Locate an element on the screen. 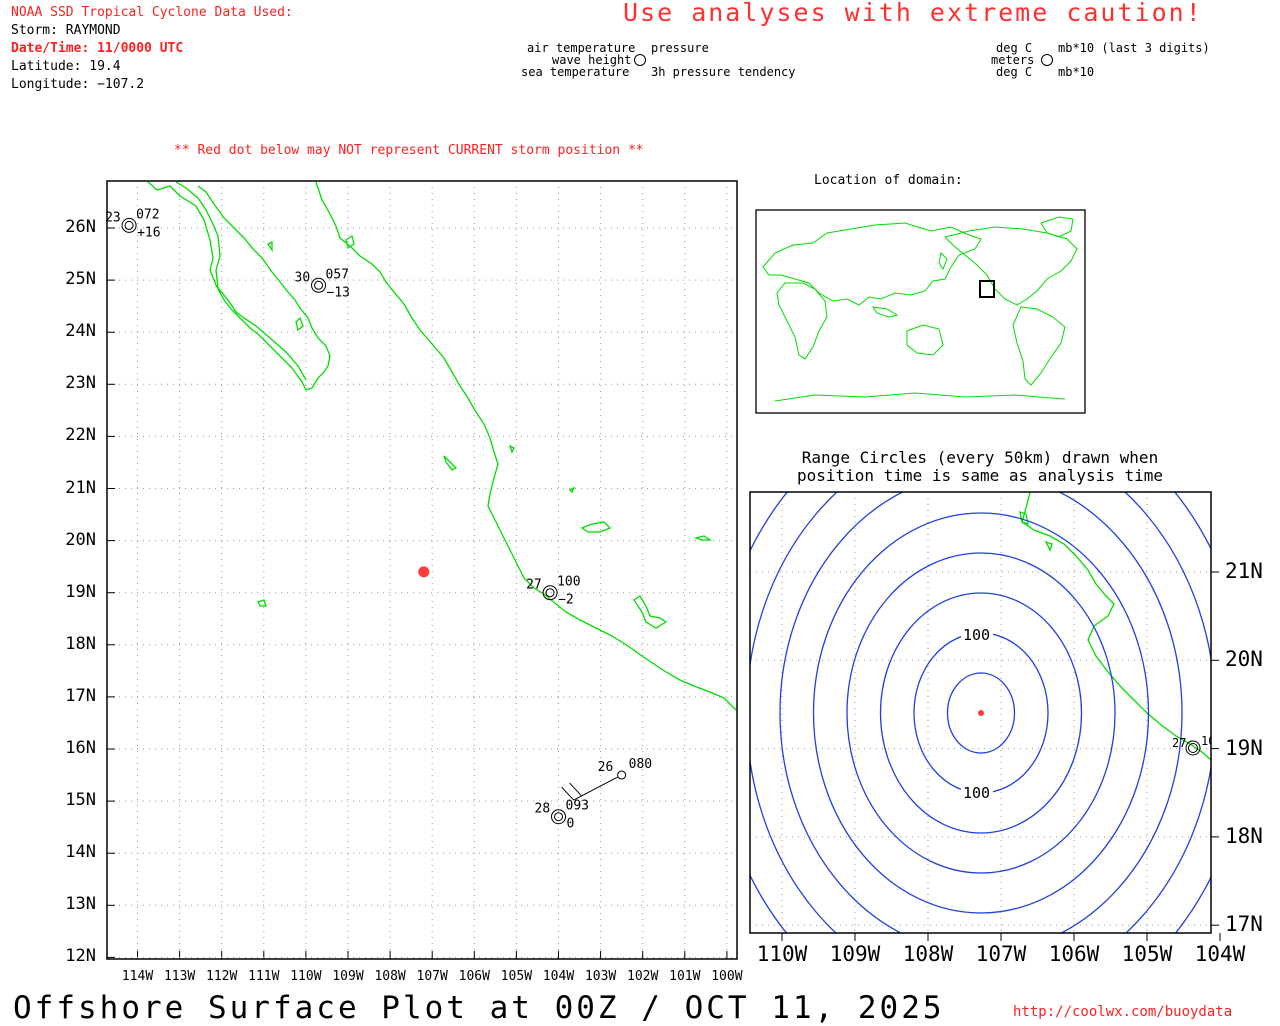 The height and width of the screenshot is (1026, 1280). range-station-pressure: 10 is located at coordinates (1208, 741).